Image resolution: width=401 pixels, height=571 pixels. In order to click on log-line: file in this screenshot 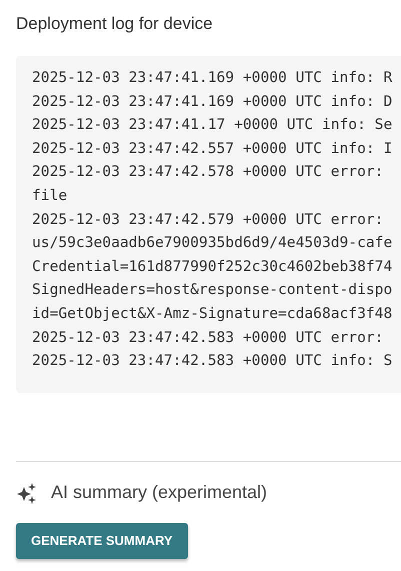, I will do `click(50, 196)`.